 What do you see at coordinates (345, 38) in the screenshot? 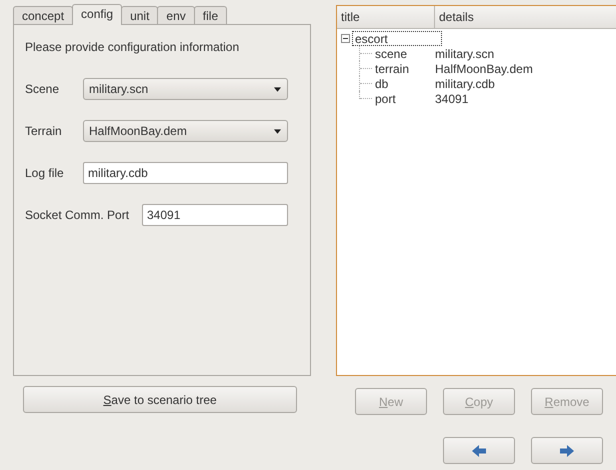
I see `collapse-icon` at bounding box center [345, 38].